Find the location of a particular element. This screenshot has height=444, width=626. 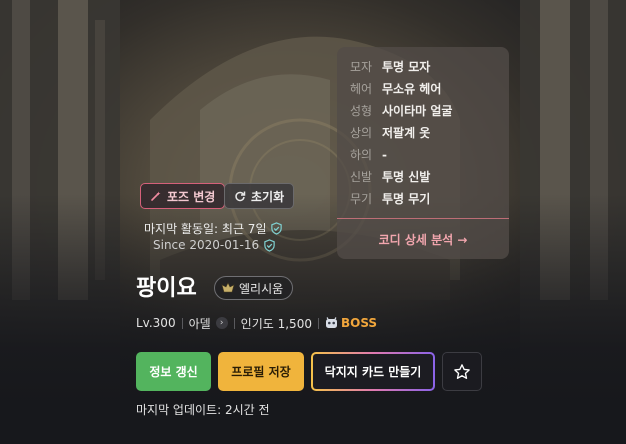

coordi-value: 투명 신발 is located at coordinates (406, 177).